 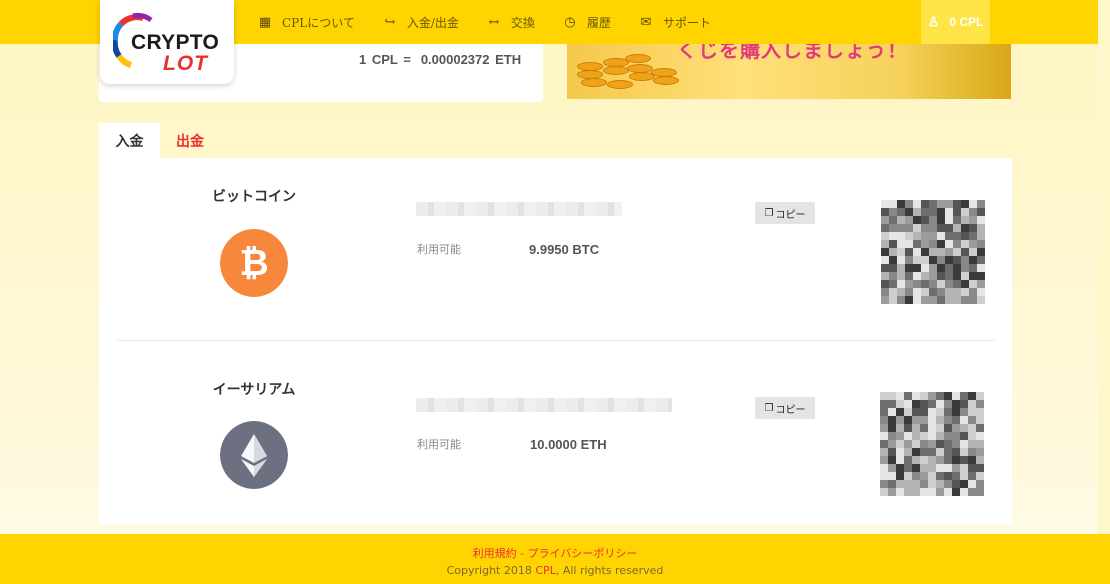 I want to click on bitcoin-qr-code, so click(x=933, y=252).